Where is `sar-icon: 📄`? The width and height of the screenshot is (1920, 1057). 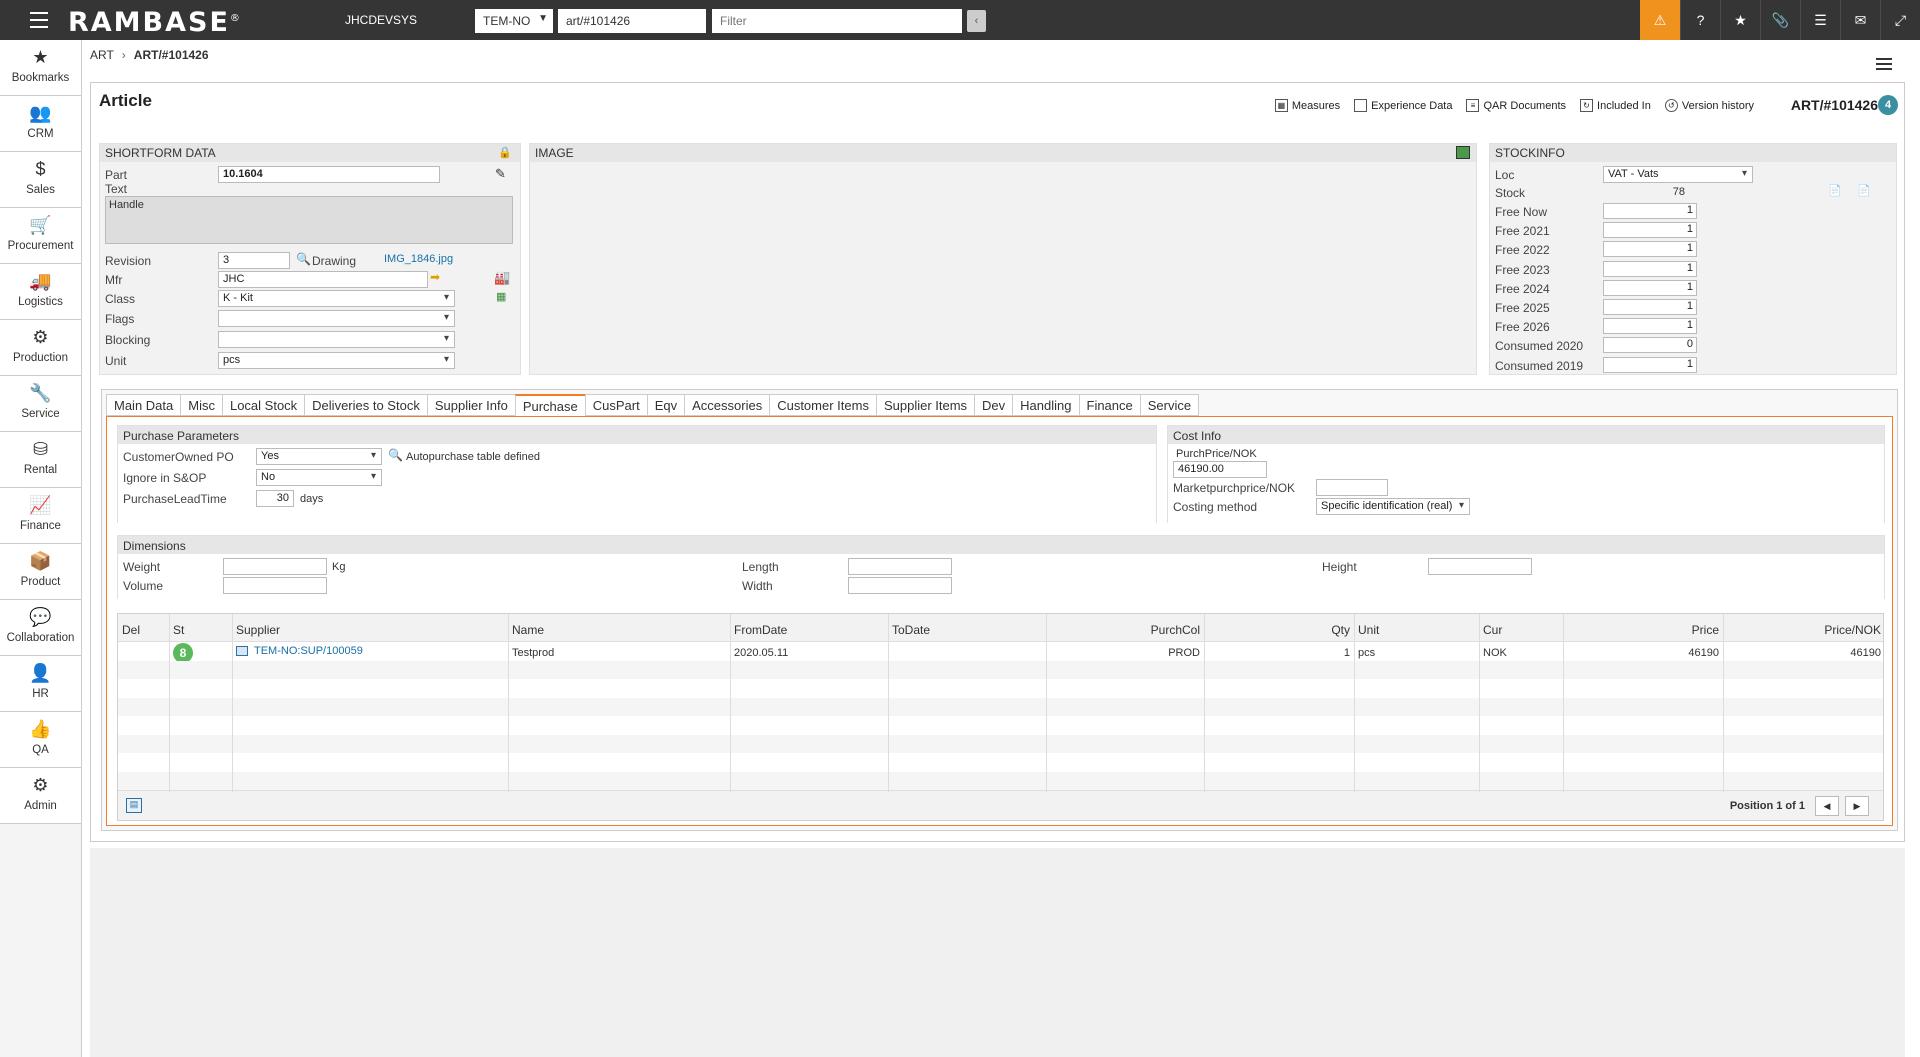 sar-icon: 📄 is located at coordinates (1835, 190).